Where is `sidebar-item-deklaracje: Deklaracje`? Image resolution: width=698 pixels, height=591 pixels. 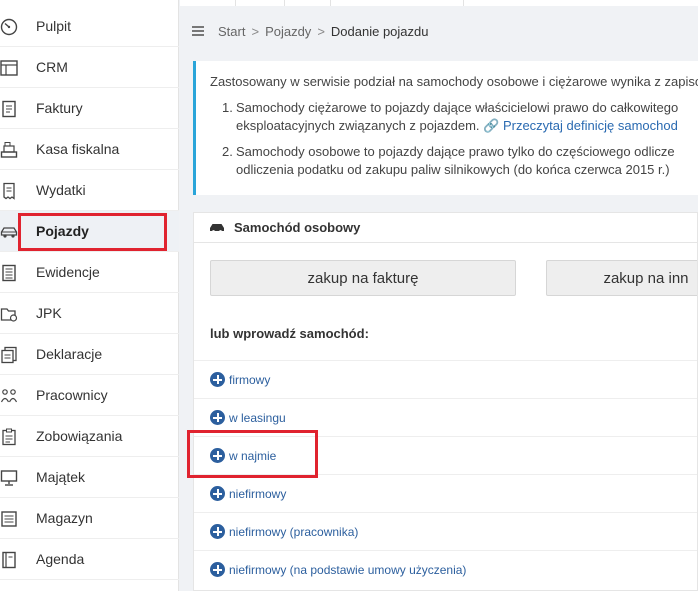 sidebar-item-deklaracje: Deklaracje is located at coordinates (89, 354).